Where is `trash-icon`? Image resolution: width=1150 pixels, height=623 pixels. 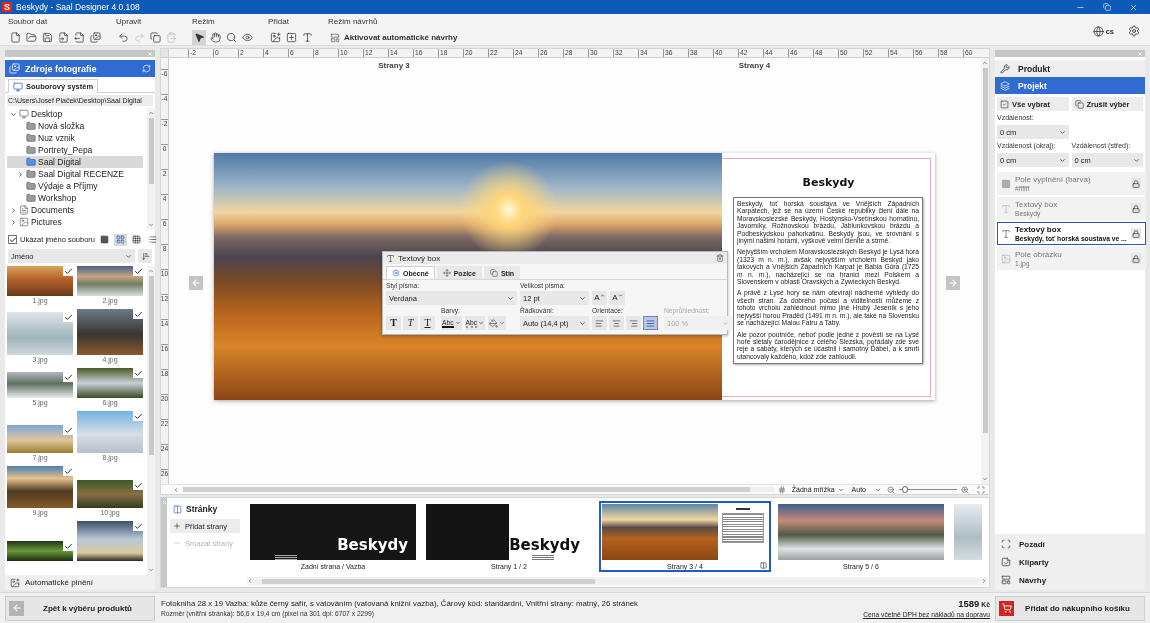
trash-icon is located at coordinates (720, 258).